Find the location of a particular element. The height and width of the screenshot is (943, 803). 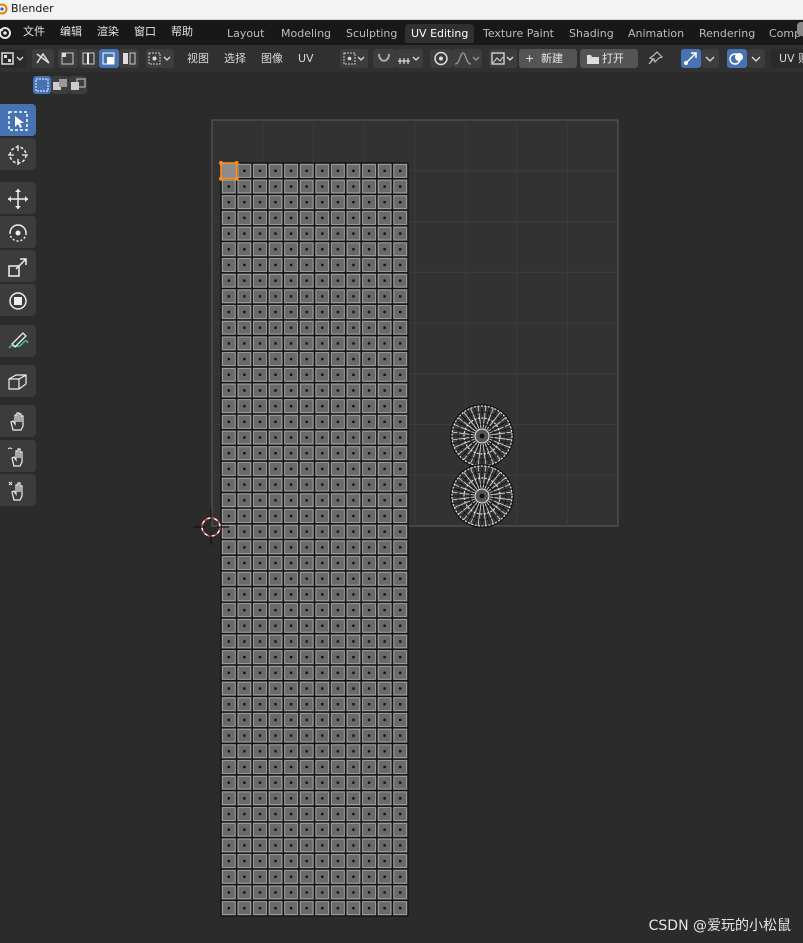

island-select-mode is located at coordinates (129, 58).